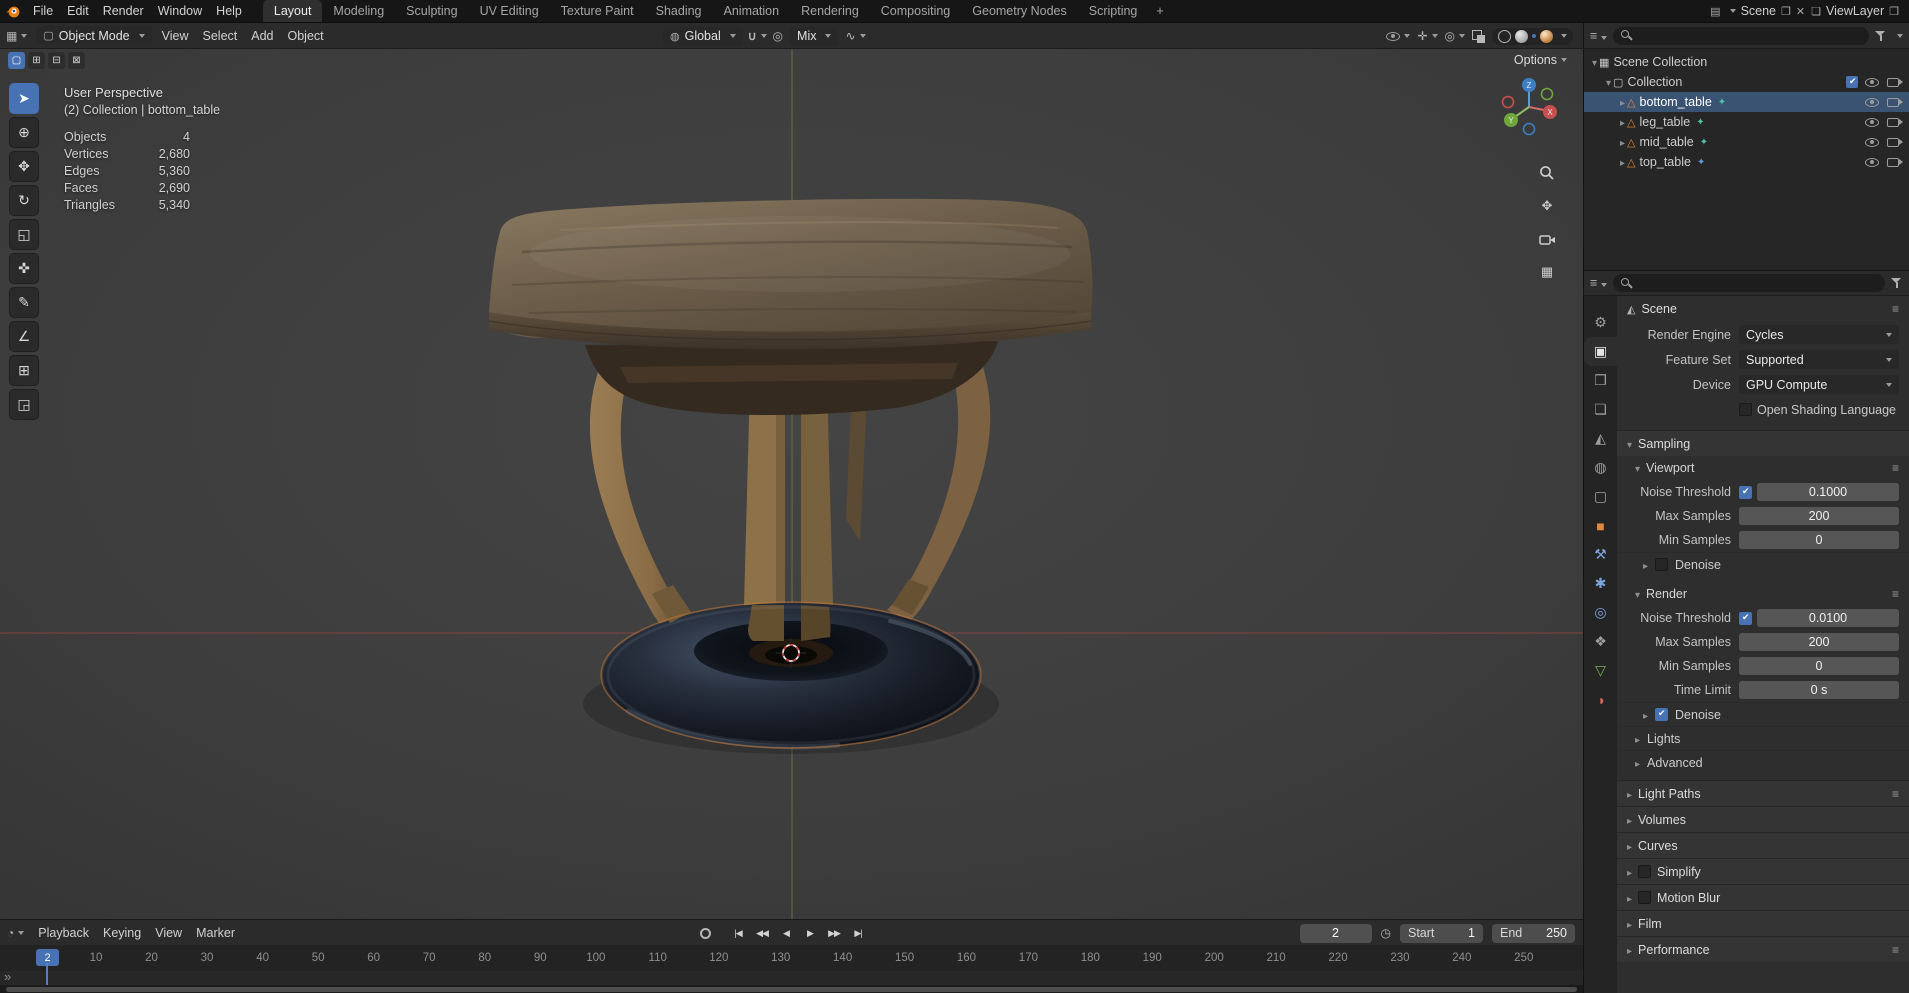 The height and width of the screenshot is (993, 1909). What do you see at coordinates (679, 11) in the screenshot?
I see `workspace-tab: Shading` at bounding box center [679, 11].